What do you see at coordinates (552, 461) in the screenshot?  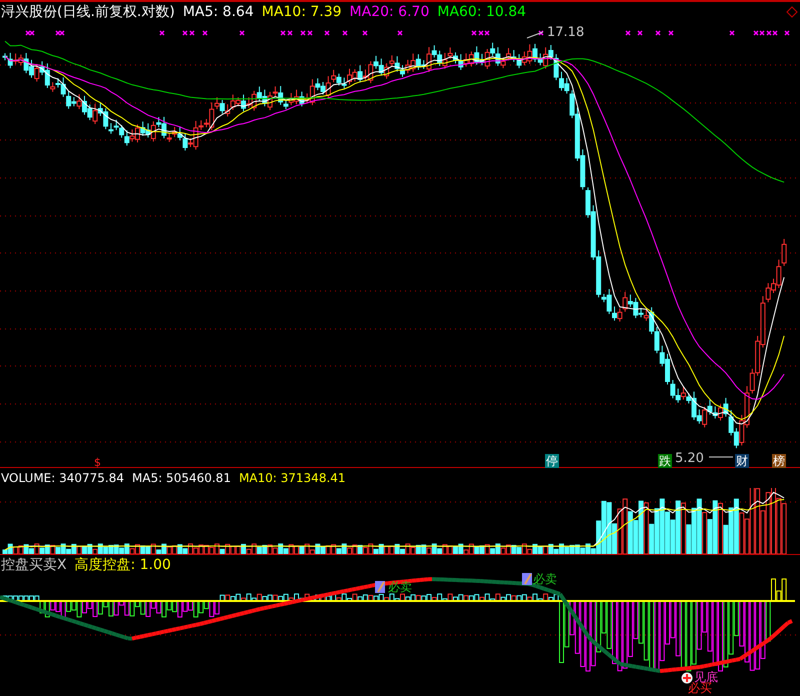 I see `event-badge: 停` at bounding box center [552, 461].